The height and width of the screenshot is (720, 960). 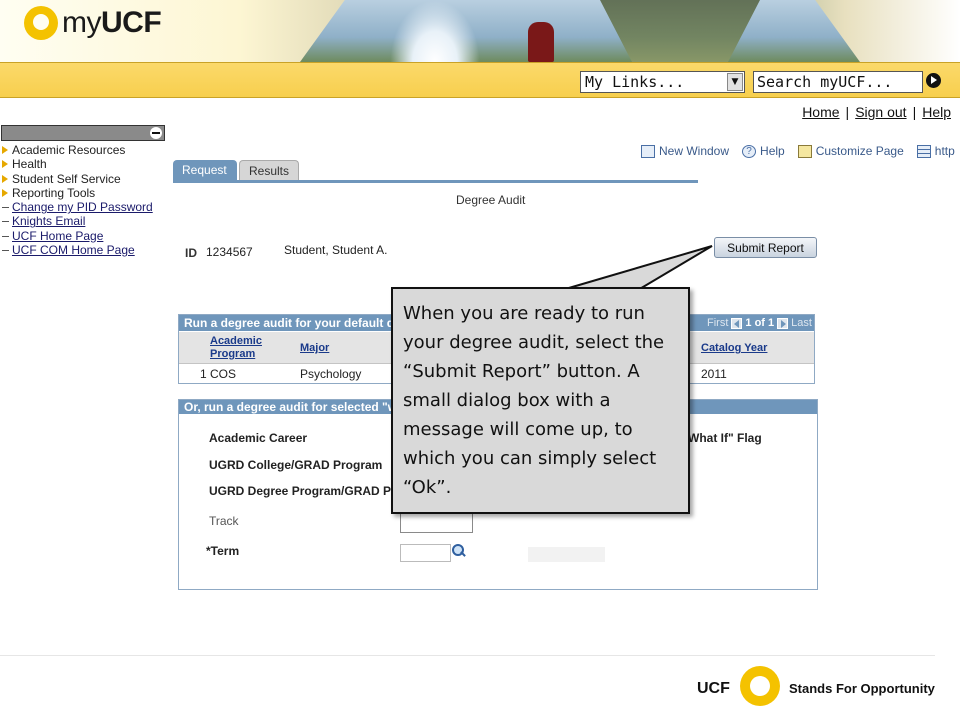 I want to click on column-academic-program: Academic Program, so click(x=242, y=348).